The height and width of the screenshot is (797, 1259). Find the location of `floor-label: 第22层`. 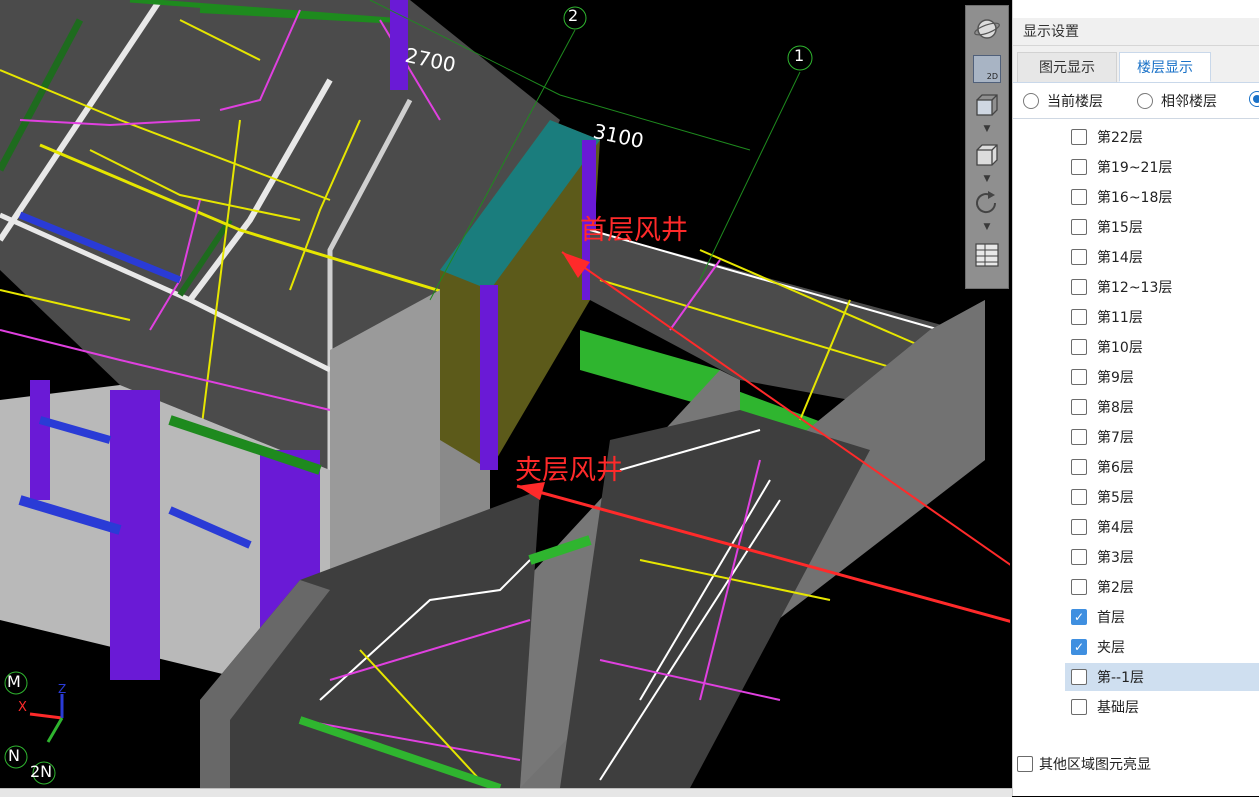

floor-label: 第22层 is located at coordinates (1120, 138).